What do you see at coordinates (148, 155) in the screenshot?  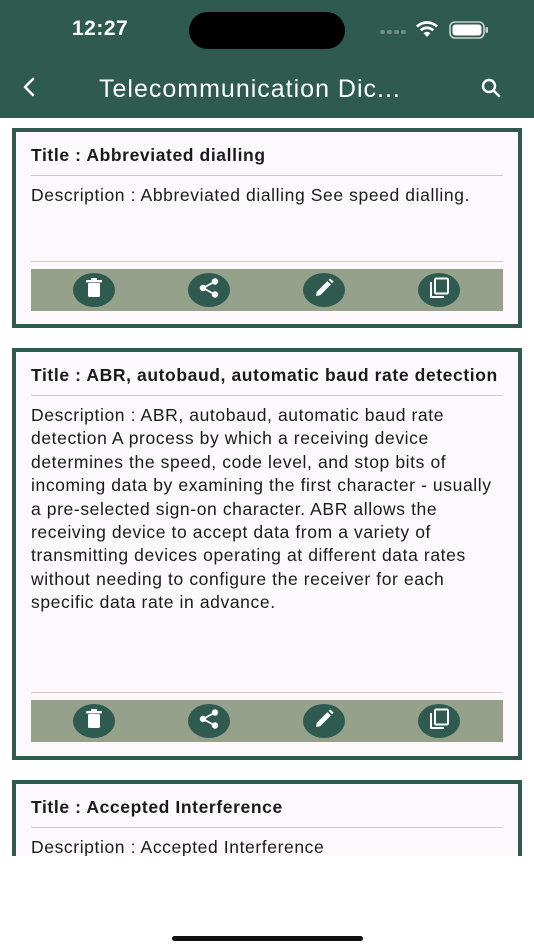 I see `entry-title: Title : Abbreviated dialling` at bounding box center [148, 155].